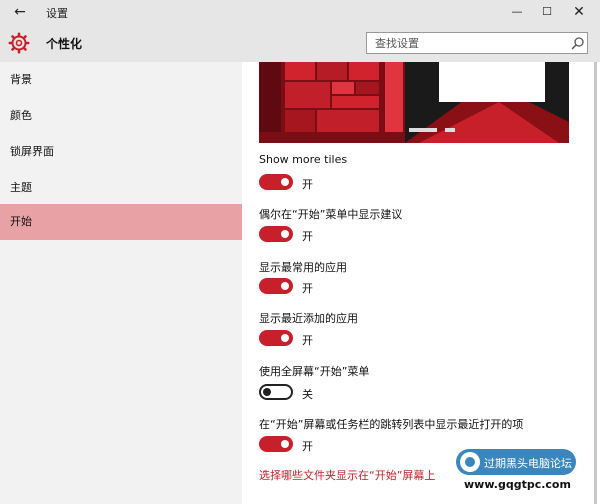 This screenshot has height=504, width=600. Describe the element at coordinates (19, 43) in the screenshot. I see `gear-icon` at that location.